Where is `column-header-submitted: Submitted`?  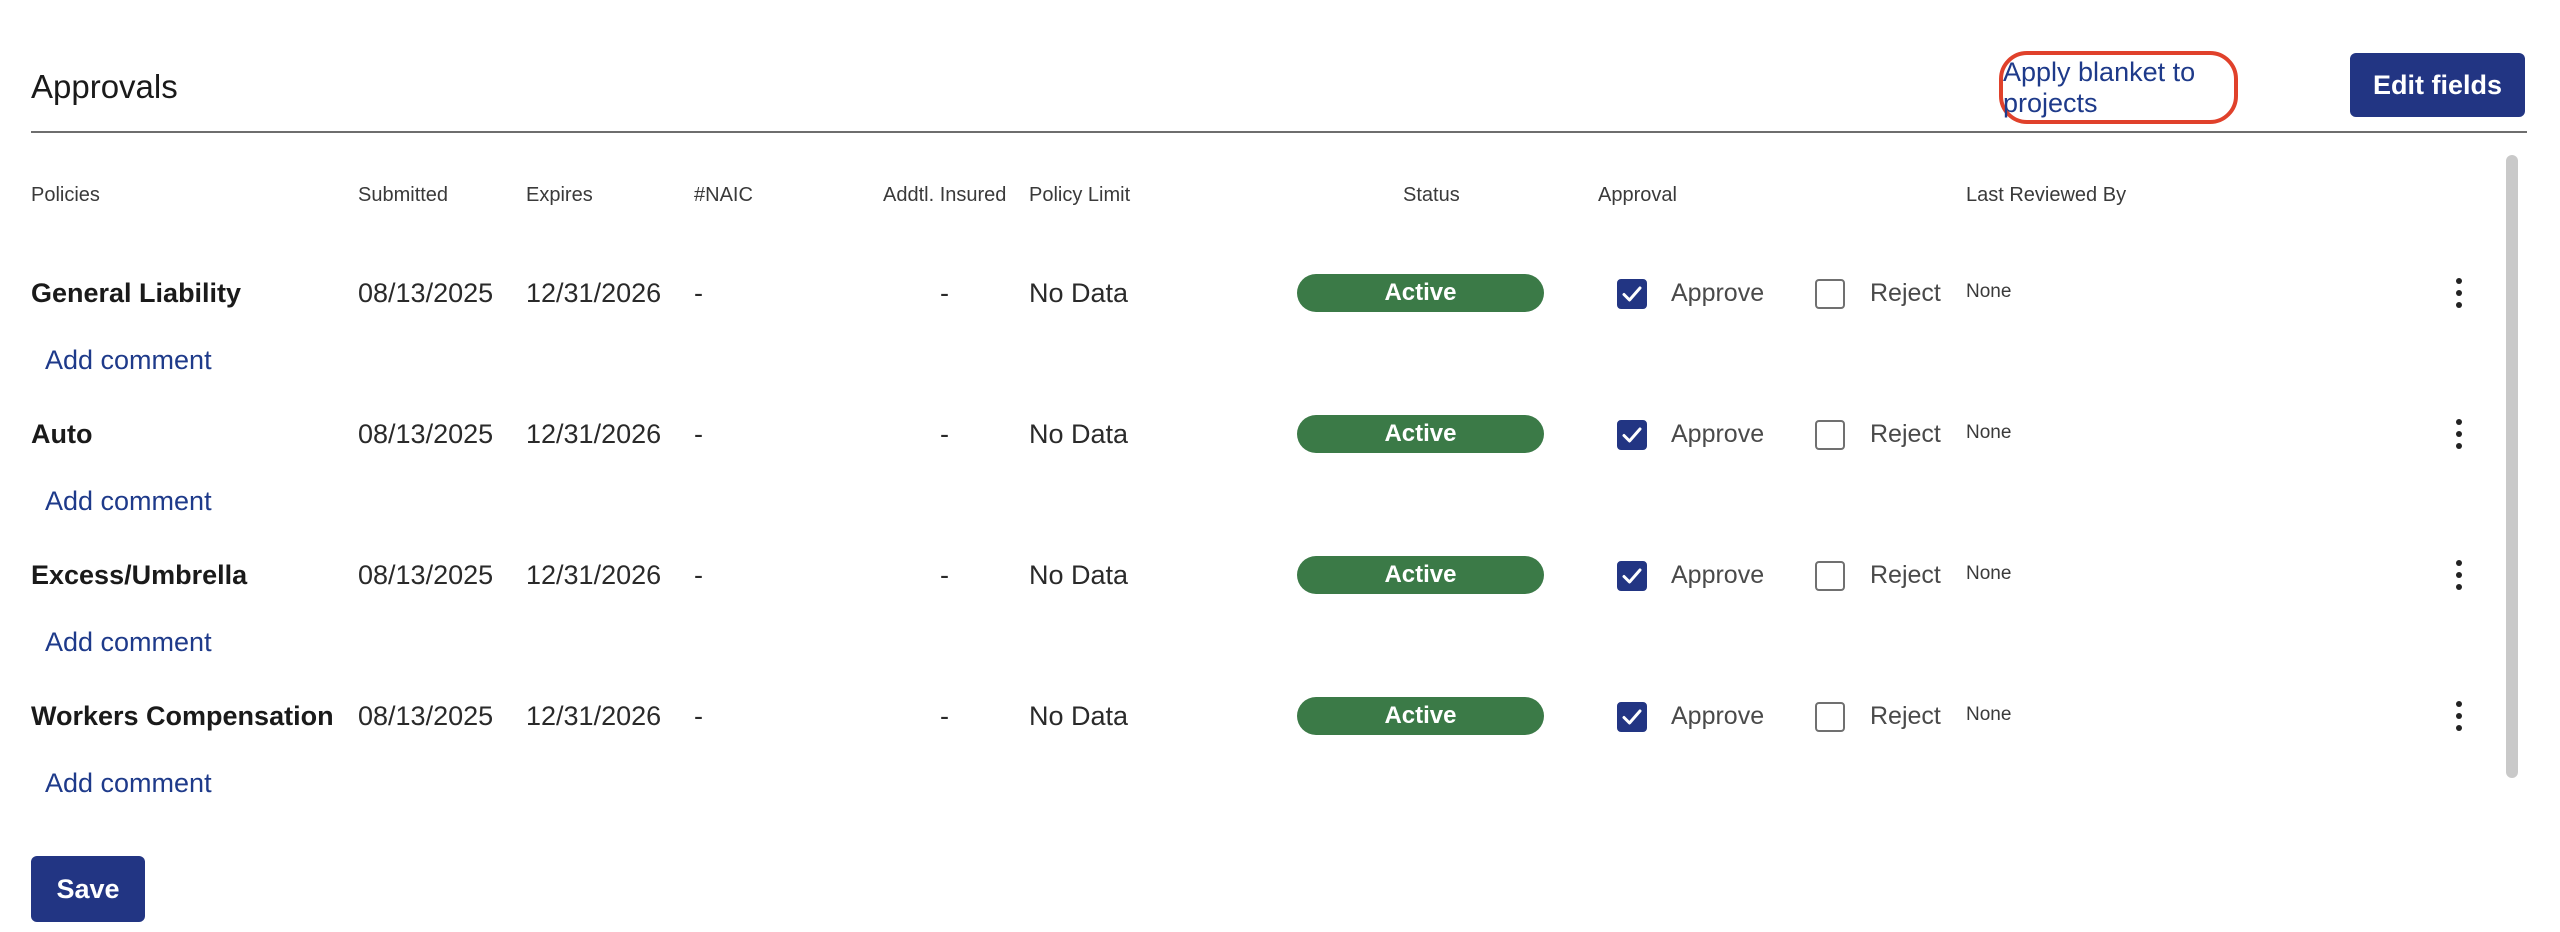 column-header-submitted: Submitted is located at coordinates (403, 195).